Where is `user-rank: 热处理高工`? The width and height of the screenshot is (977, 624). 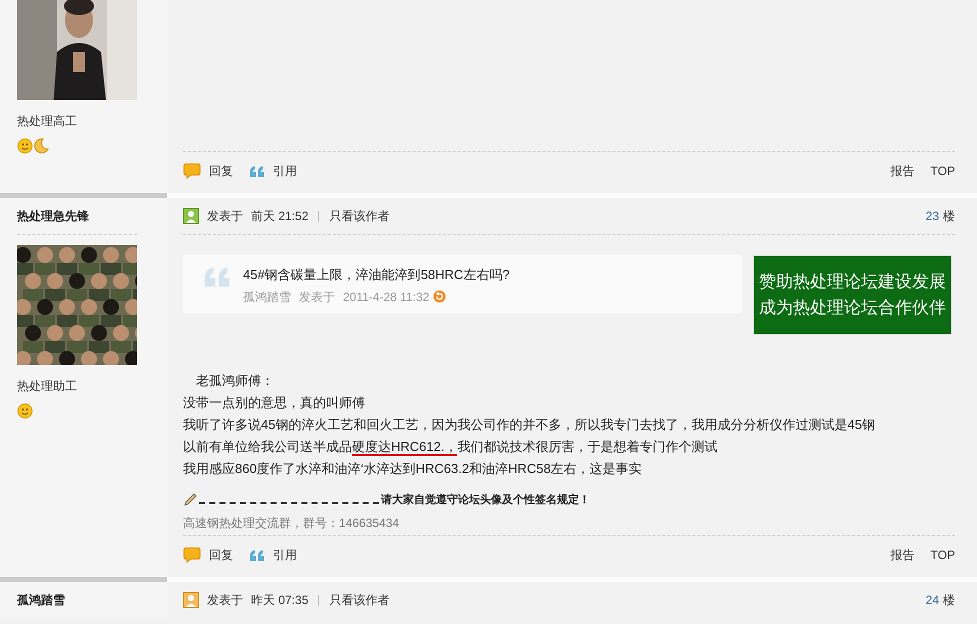 user-rank: 热处理高工 is located at coordinates (47, 121).